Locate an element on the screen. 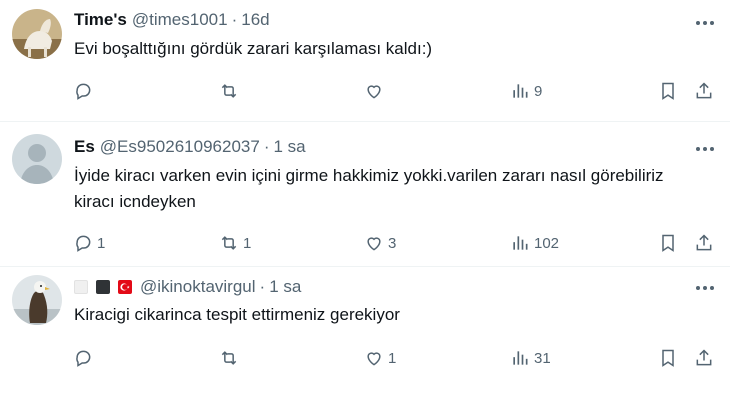 This screenshot has height=420, width=730. retweet-button: 1 is located at coordinates (235, 243).